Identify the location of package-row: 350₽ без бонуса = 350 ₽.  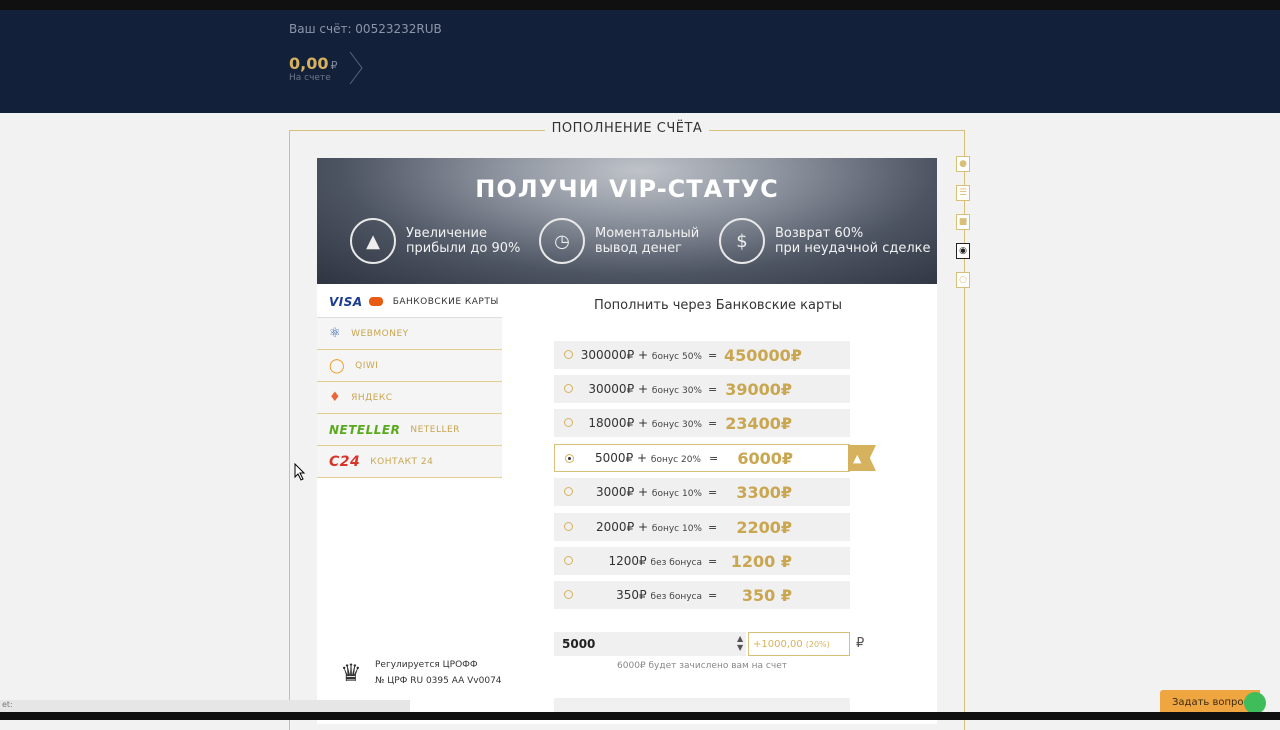
(702, 595).